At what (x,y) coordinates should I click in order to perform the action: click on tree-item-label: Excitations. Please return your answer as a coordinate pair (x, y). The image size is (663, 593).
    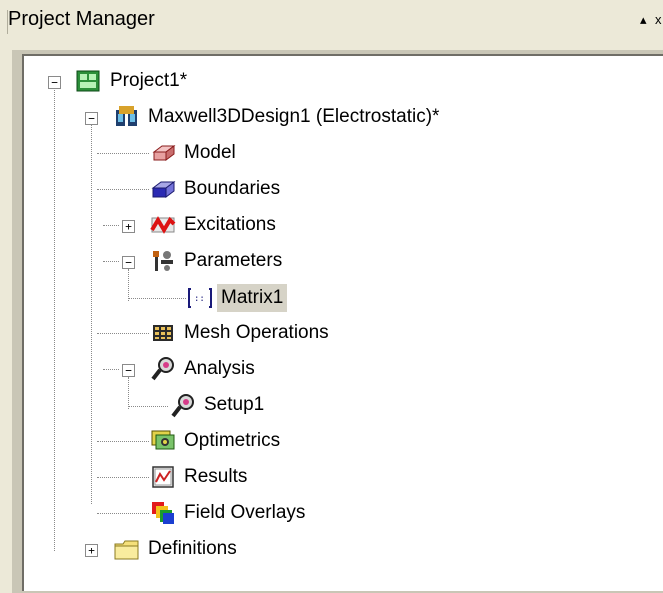
    Looking at the image, I should click on (230, 224).